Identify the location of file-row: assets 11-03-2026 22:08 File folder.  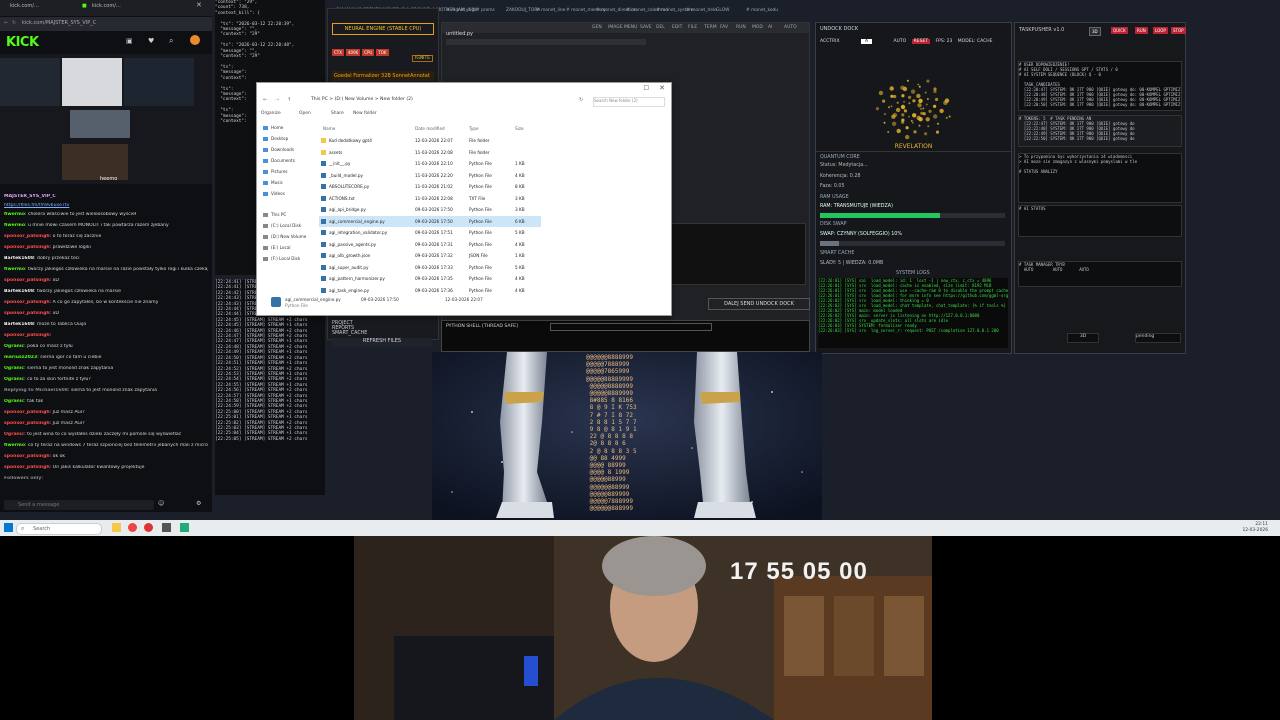
(430, 152).